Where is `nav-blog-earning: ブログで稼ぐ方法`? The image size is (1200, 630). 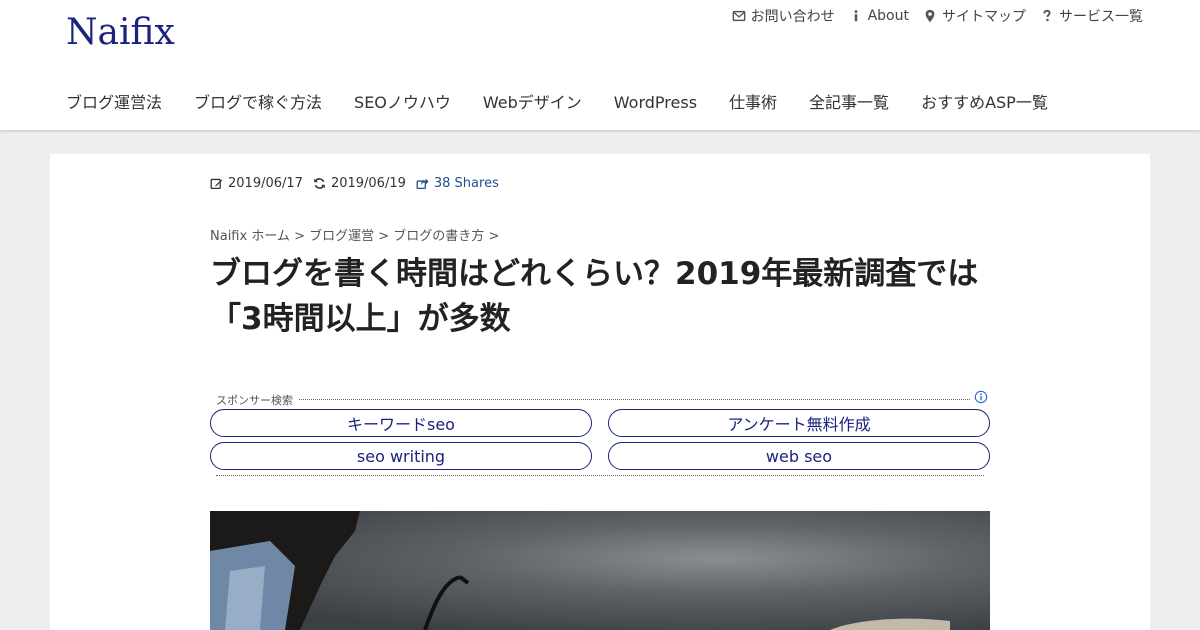 nav-blog-earning: ブログで稼ぐ方法 is located at coordinates (258, 103).